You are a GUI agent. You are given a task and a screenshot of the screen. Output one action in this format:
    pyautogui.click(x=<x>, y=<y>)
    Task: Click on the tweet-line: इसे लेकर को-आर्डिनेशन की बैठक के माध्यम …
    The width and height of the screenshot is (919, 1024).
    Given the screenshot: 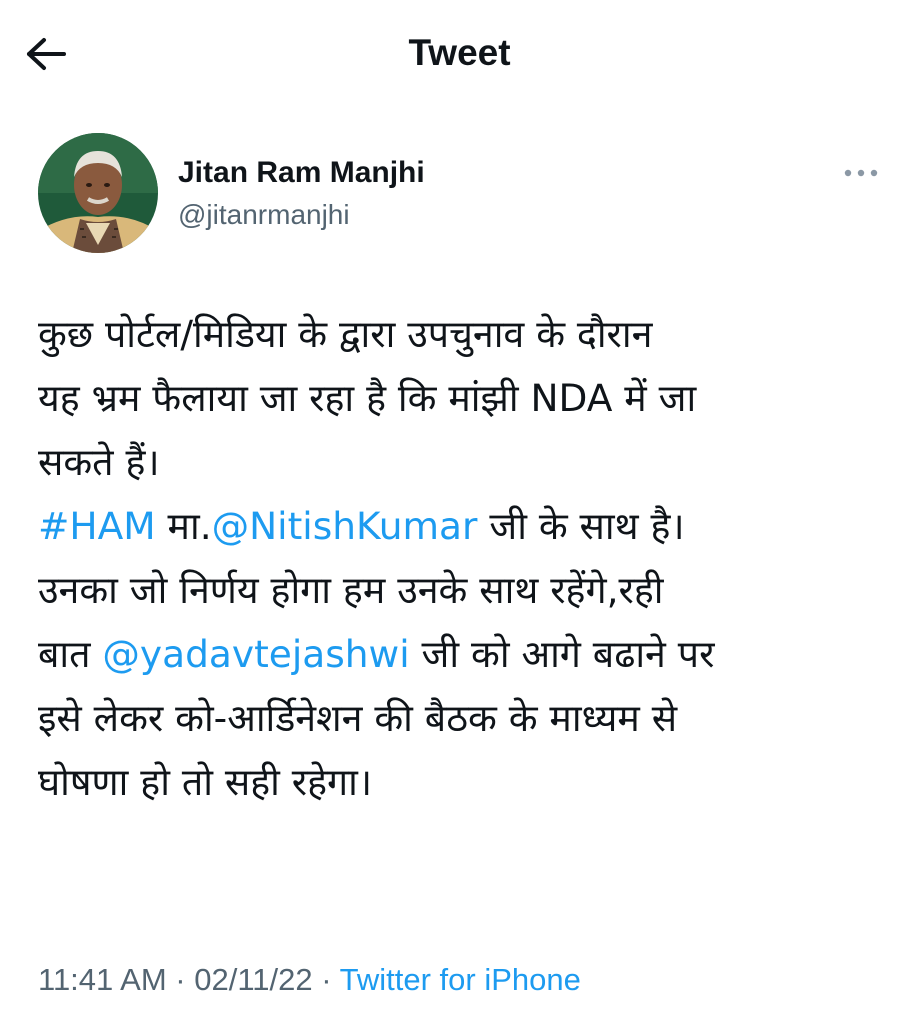 What is the action you would take?
    pyautogui.click(x=358, y=718)
    